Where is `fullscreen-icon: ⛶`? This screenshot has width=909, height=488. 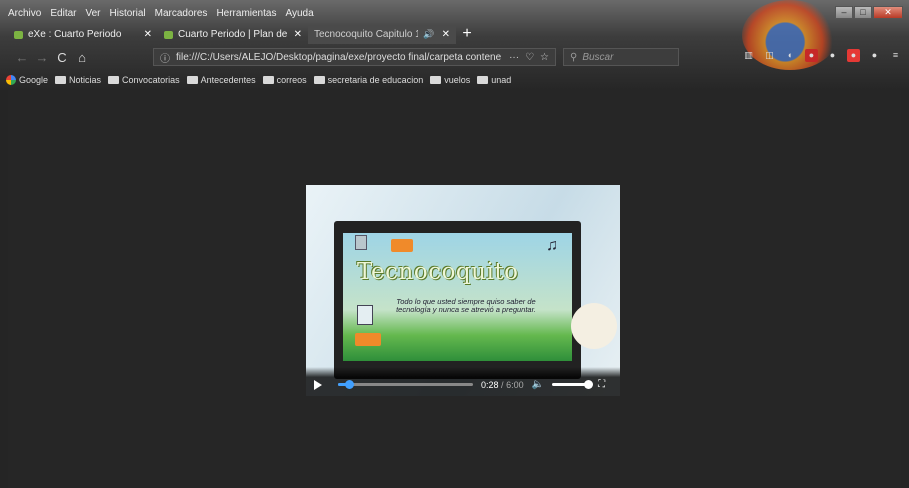
fullscreen-icon: ⛶ is located at coordinates (601, 384).